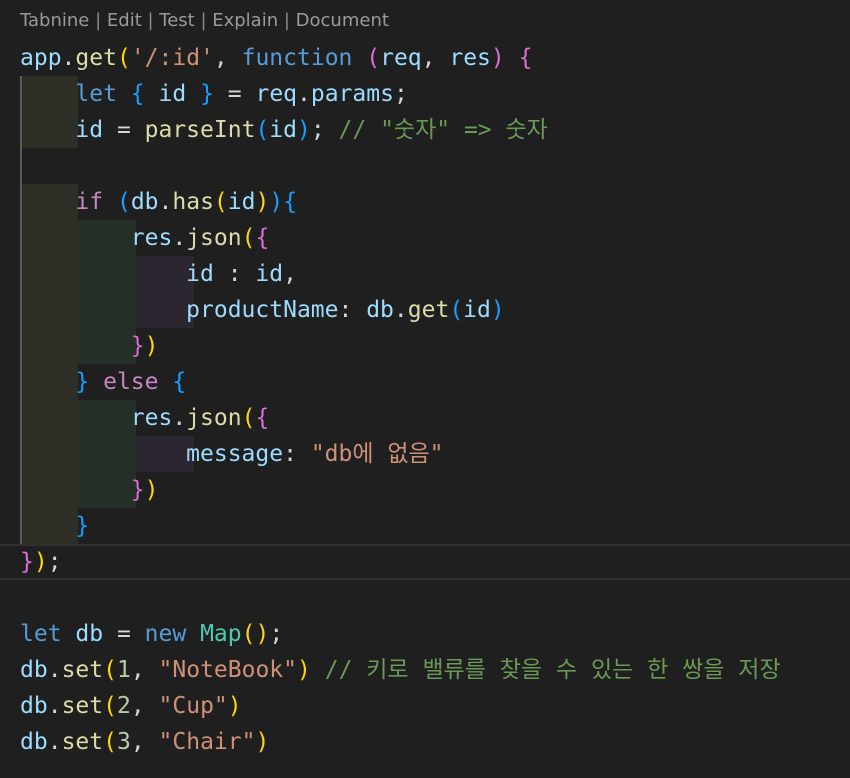  Describe the element at coordinates (401, 58) in the screenshot. I see `parameter: req` at that location.